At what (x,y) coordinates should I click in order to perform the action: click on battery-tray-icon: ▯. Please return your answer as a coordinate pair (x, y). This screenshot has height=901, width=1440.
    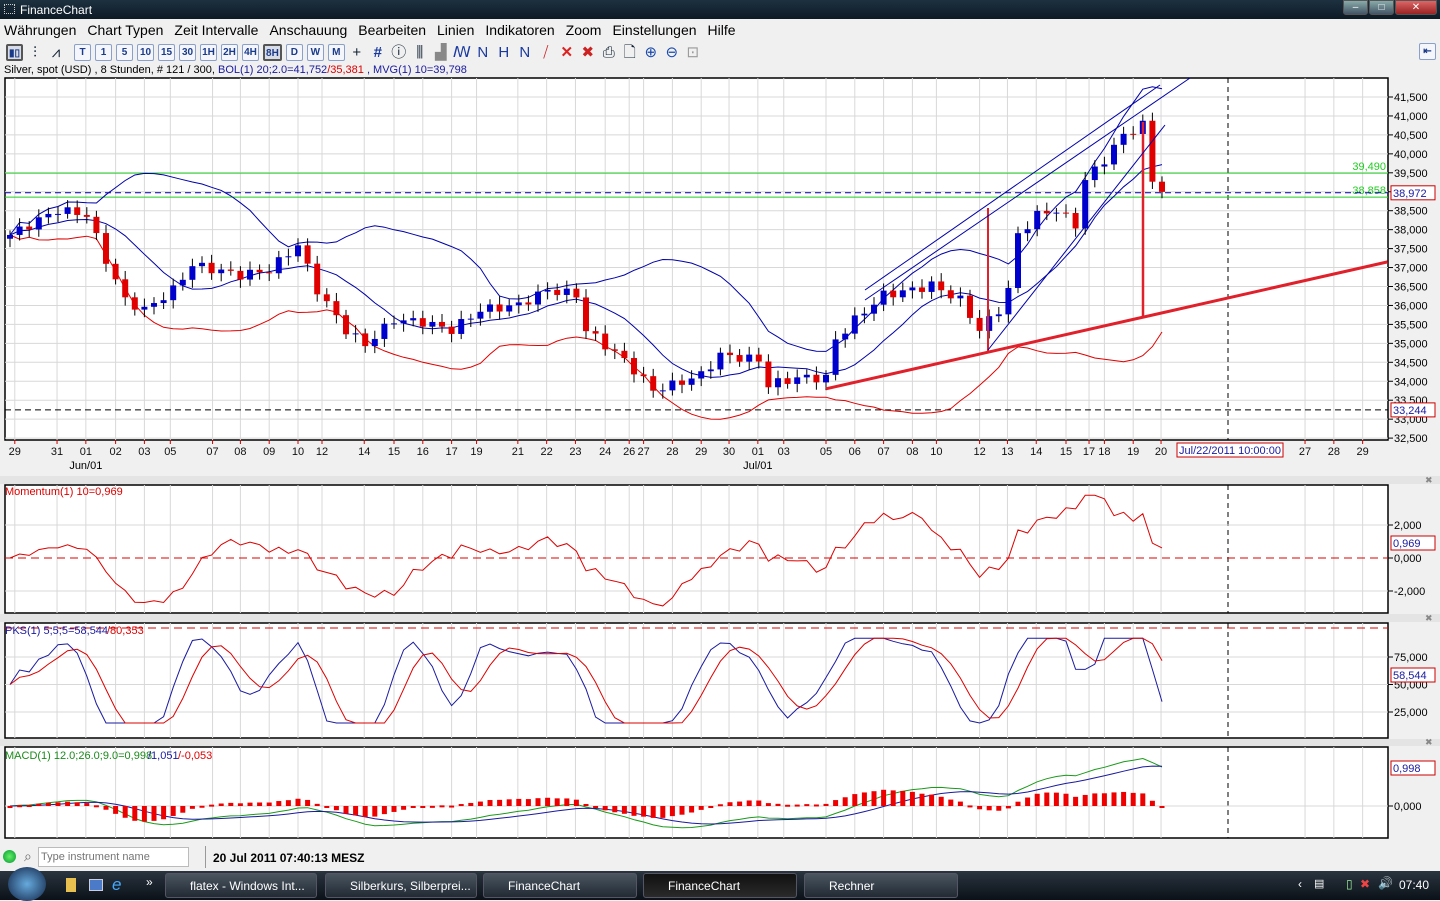
    Looking at the image, I should click on (1349, 884).